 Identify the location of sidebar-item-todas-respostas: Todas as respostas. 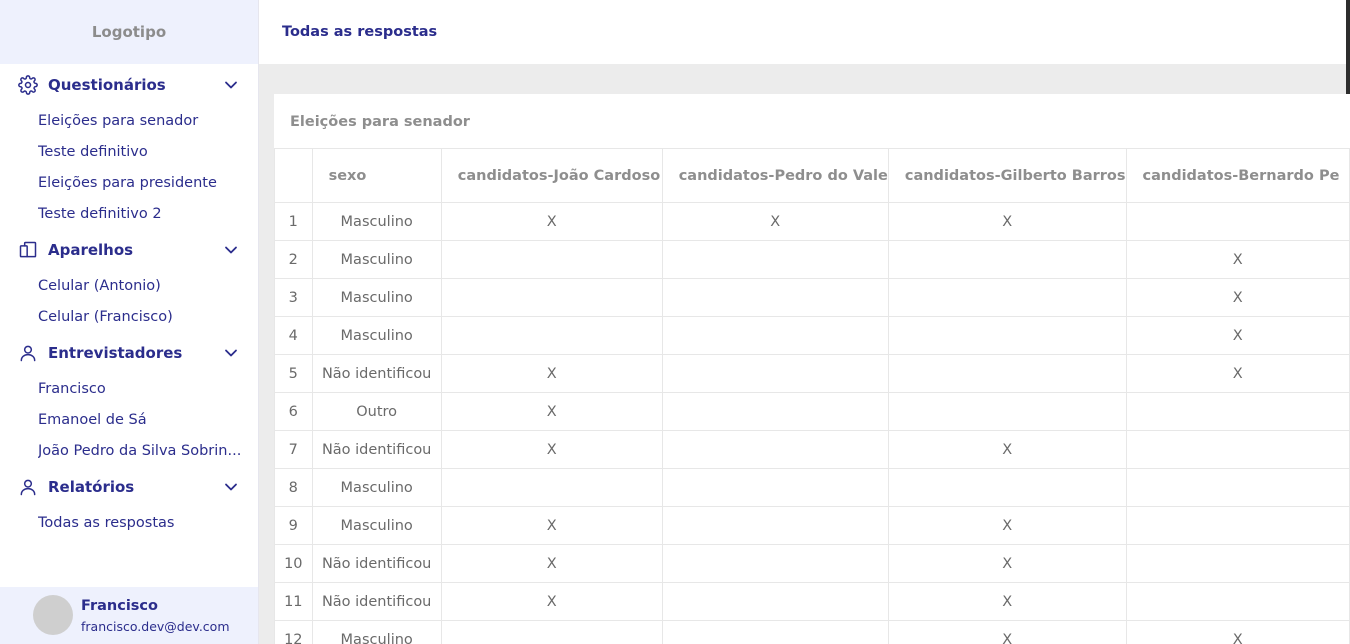
(140, 523).